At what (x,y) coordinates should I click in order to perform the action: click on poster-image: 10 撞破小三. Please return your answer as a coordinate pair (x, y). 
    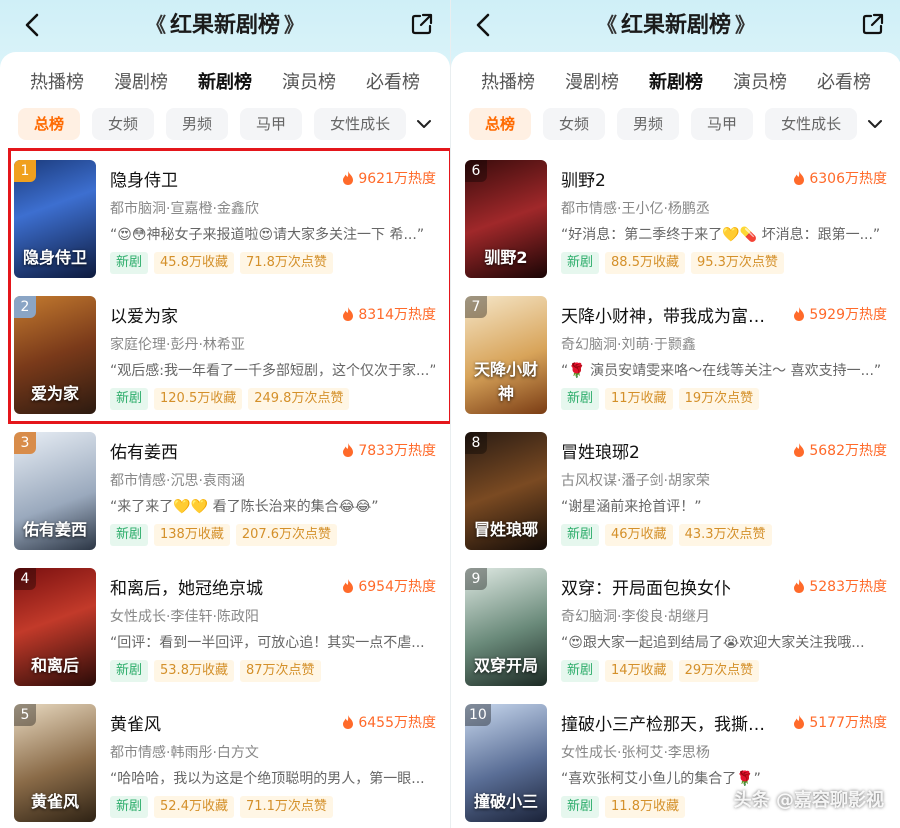
    Looking at the image, I should click on (506, 763).